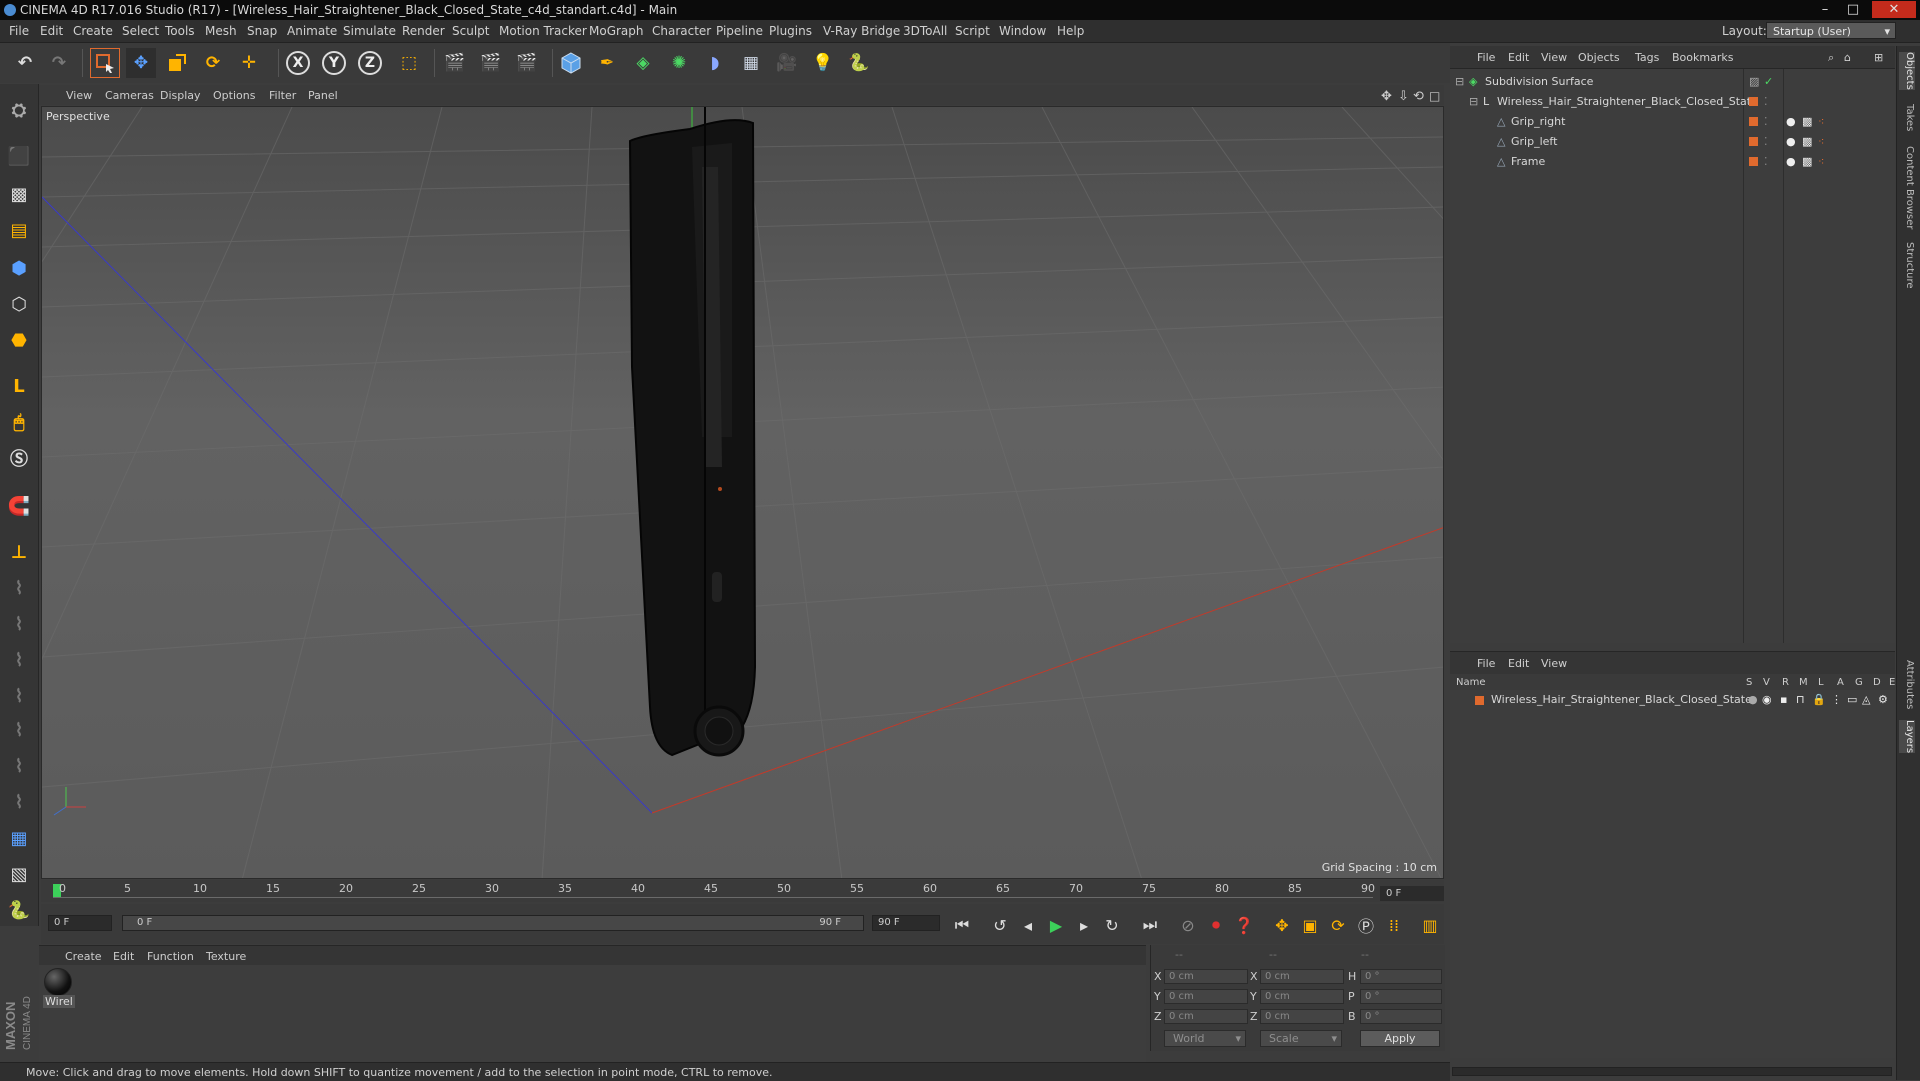 This screenshot has width=1920, height=1081. Describe the element at coordinates (1672, 142) in the screenshot. I see `object-row-grip-left: △ Grip_left ⁚ ● ▩ ⁖` at that location.